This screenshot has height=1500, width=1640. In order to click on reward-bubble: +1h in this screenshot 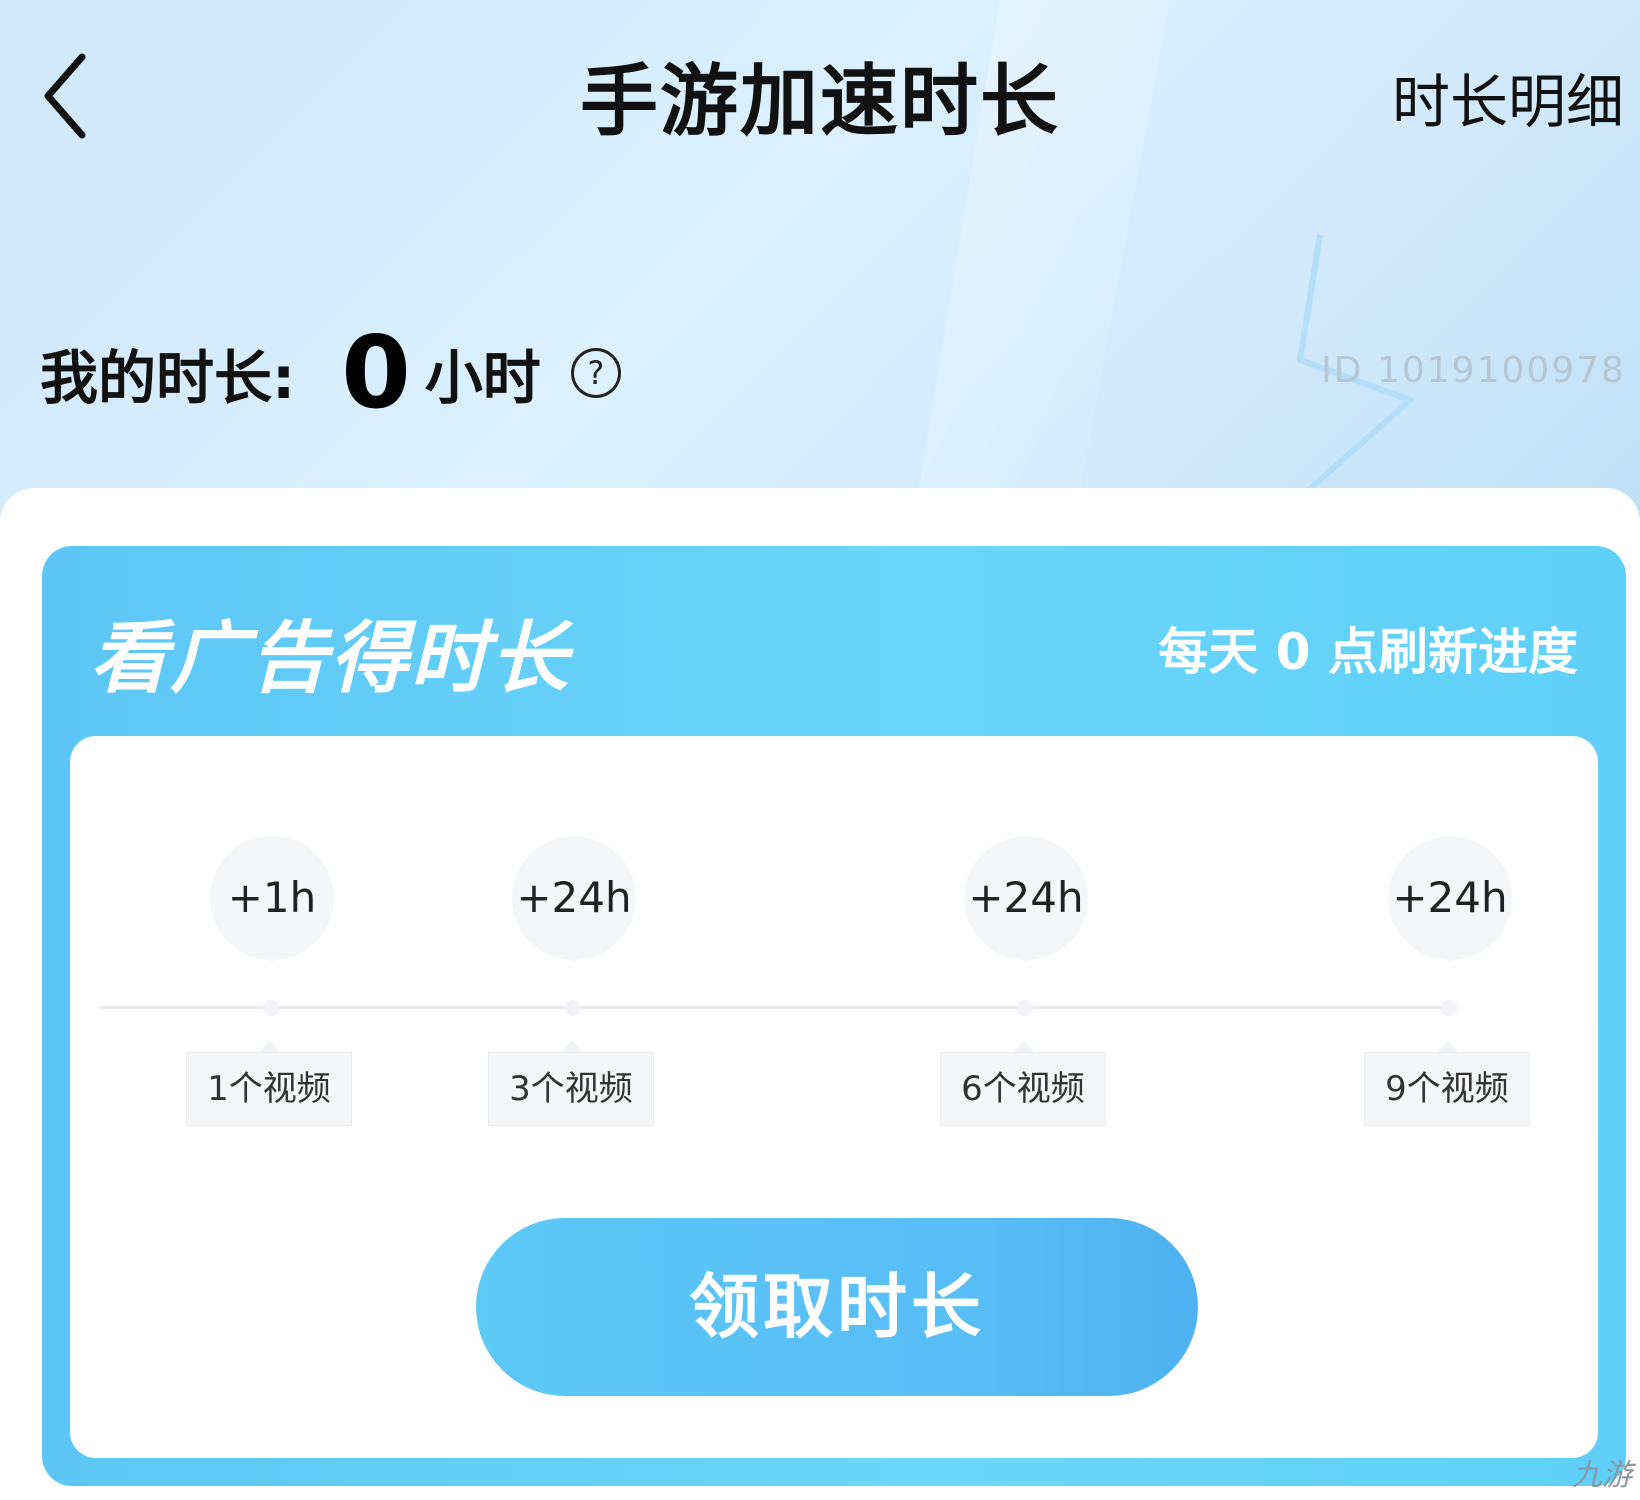, I will do `click(272, 898)`.